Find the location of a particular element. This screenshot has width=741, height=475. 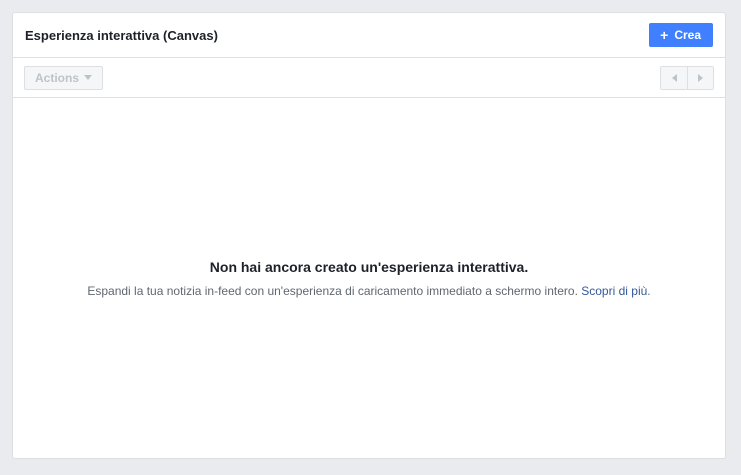

panel-header: Esperienza interattiva (Canvas) + Crea is located at coordinates (369, 35).